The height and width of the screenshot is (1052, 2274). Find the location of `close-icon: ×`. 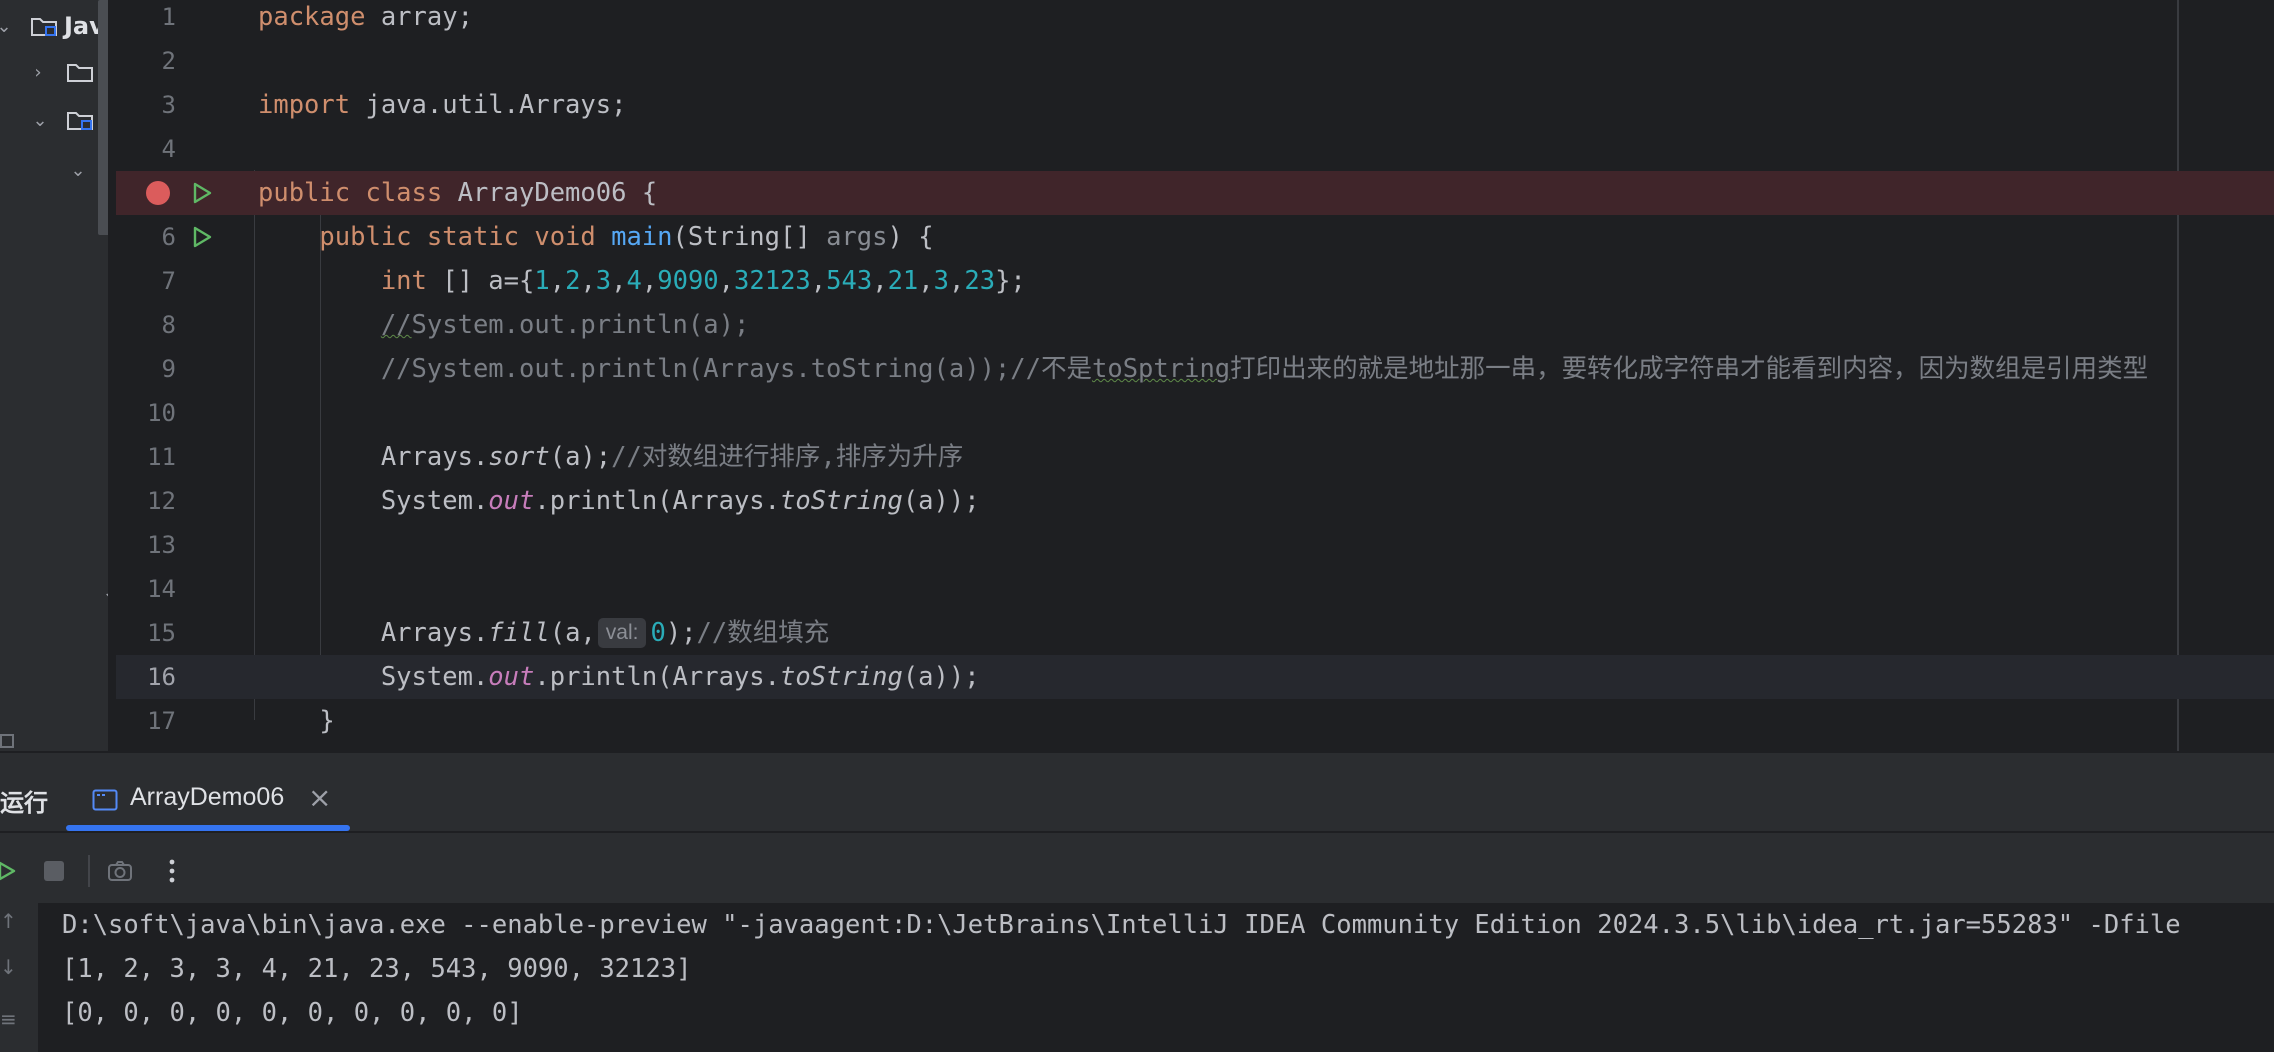

close-icon: × is located at coordinates (319, 797).